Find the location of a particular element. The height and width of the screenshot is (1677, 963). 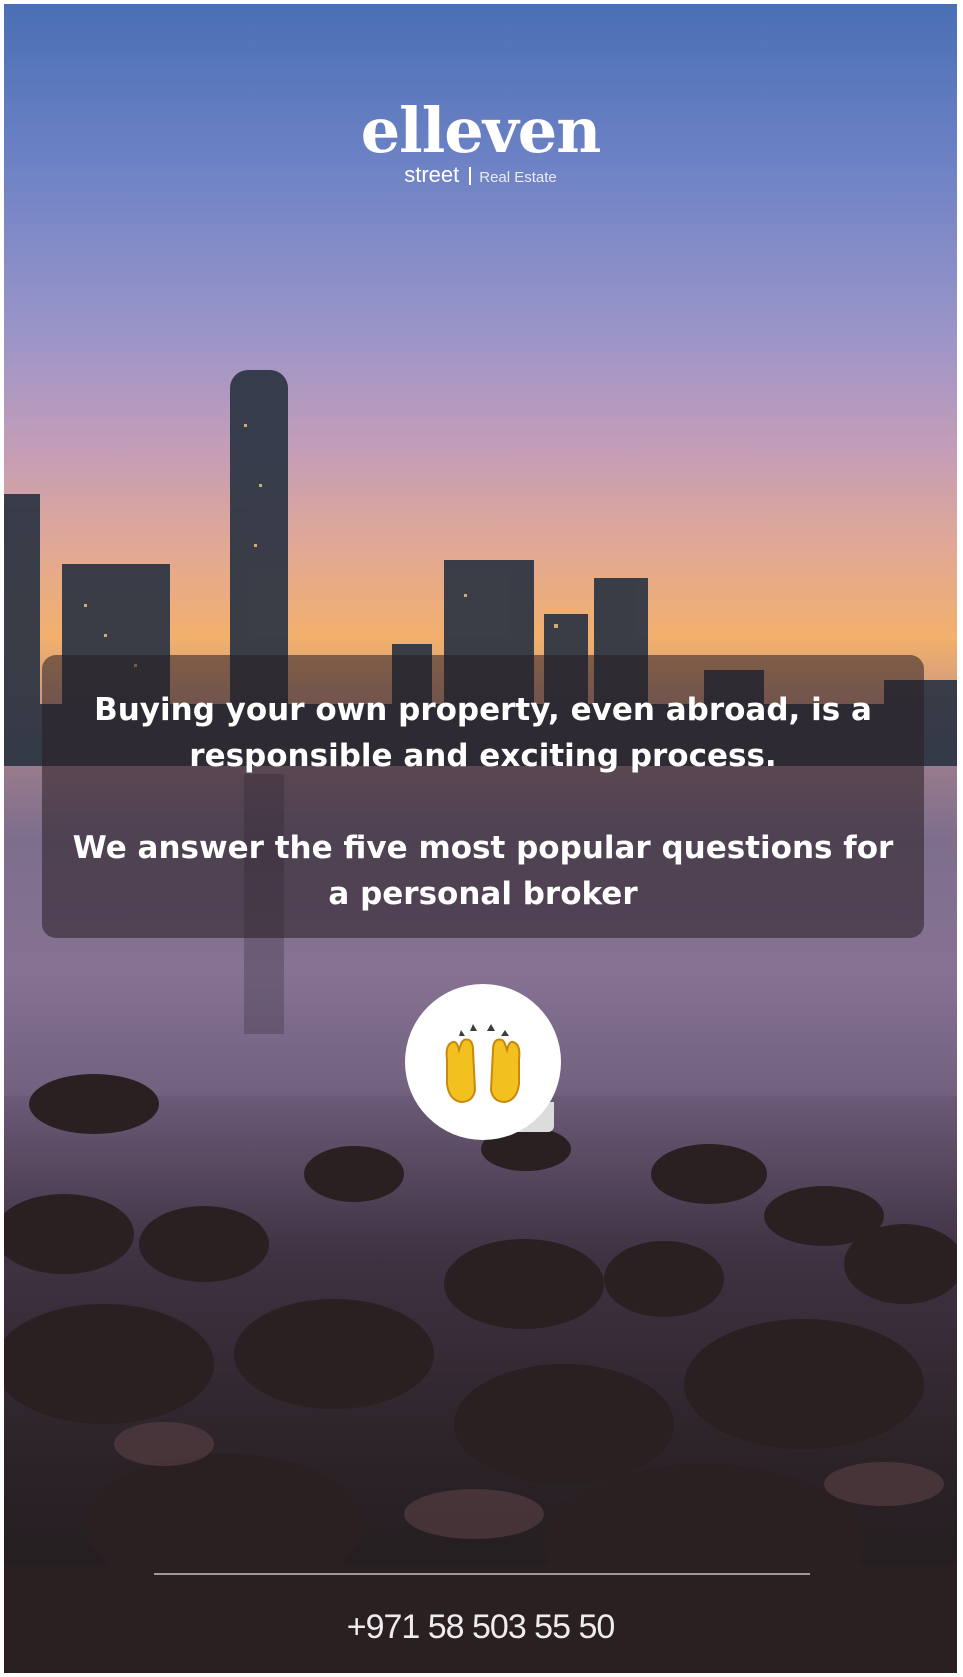

footer-divider is located at coordinates (482, 1574).